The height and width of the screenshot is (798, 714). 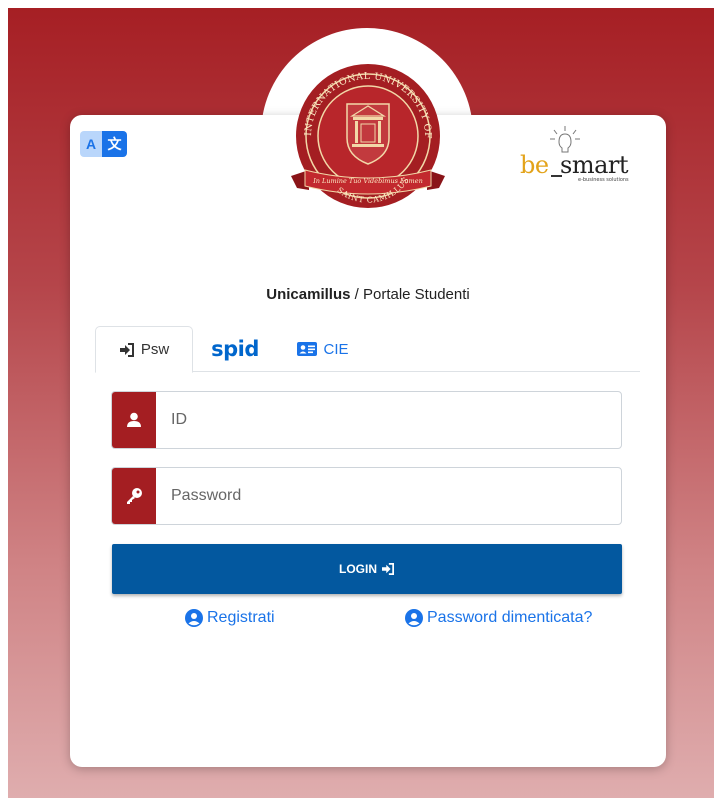 I want to click on tab-psw: Psw, so click(x=144, y=349).